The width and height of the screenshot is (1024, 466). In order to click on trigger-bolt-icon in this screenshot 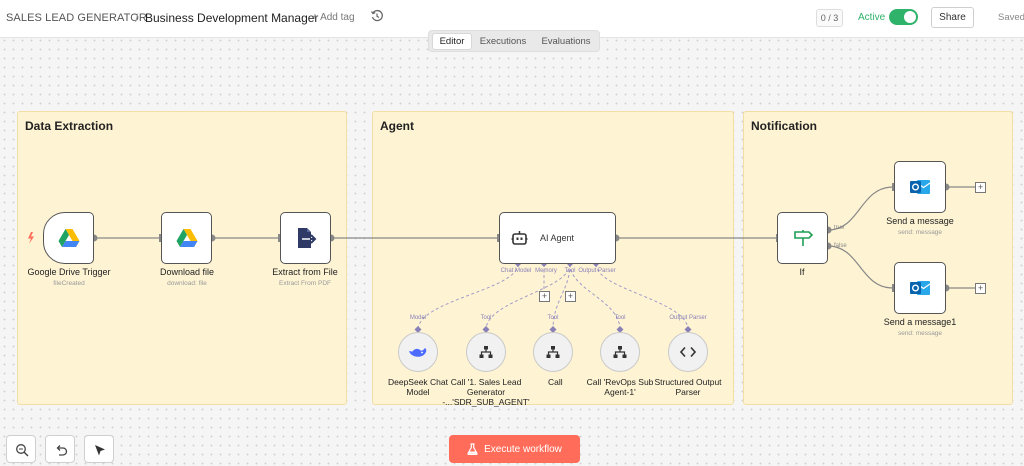, I will do `click(31, 238)`.